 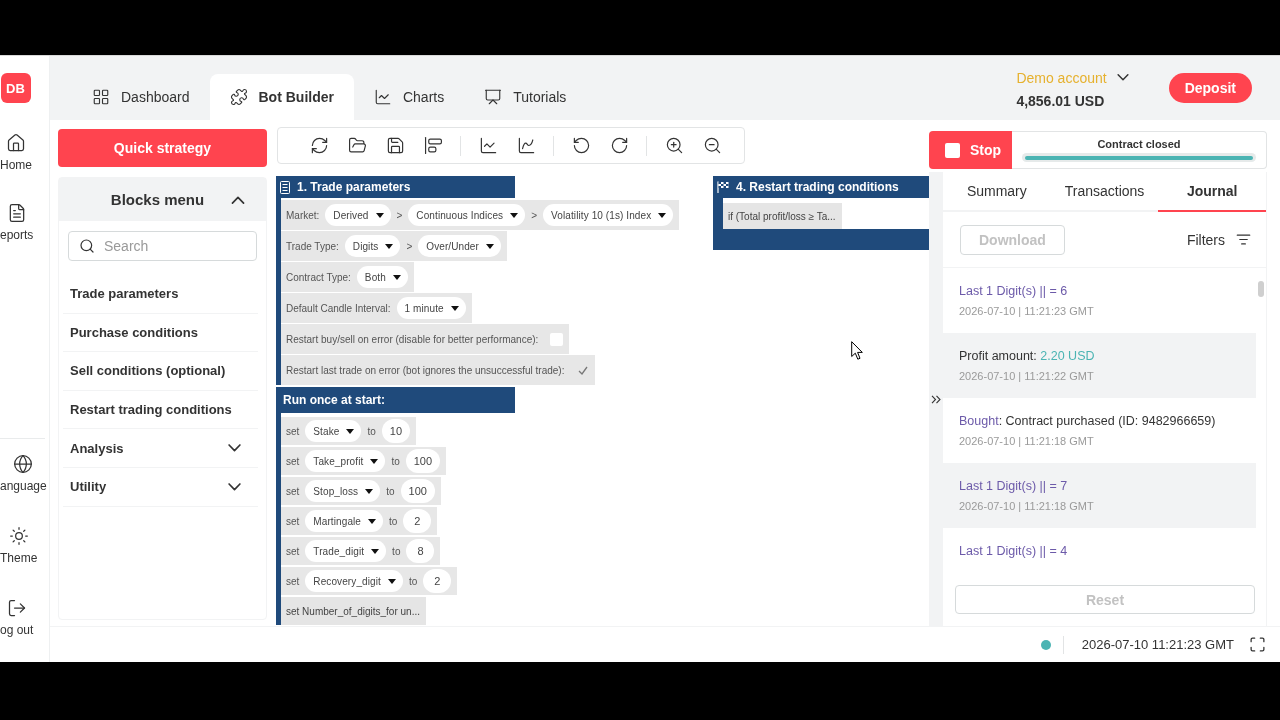 I want to click on sidebar-nav-item: Home, so click(x=16, y=152).